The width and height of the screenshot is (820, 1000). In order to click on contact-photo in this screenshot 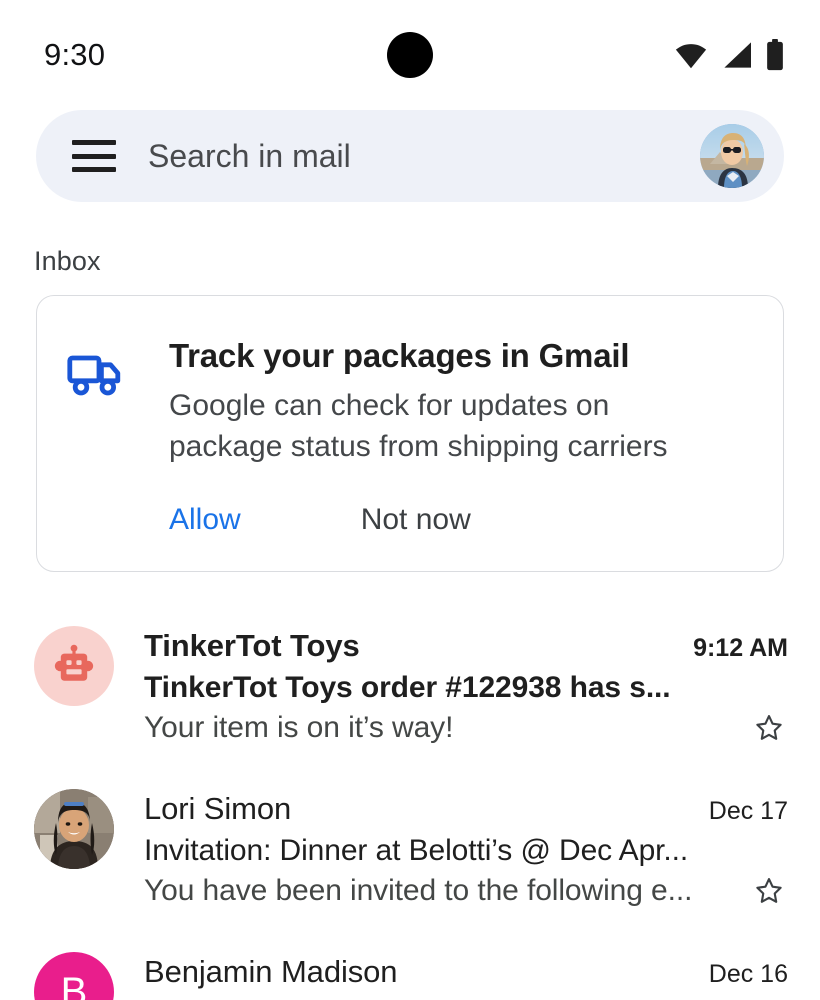, I will do `click(74, 829)`.